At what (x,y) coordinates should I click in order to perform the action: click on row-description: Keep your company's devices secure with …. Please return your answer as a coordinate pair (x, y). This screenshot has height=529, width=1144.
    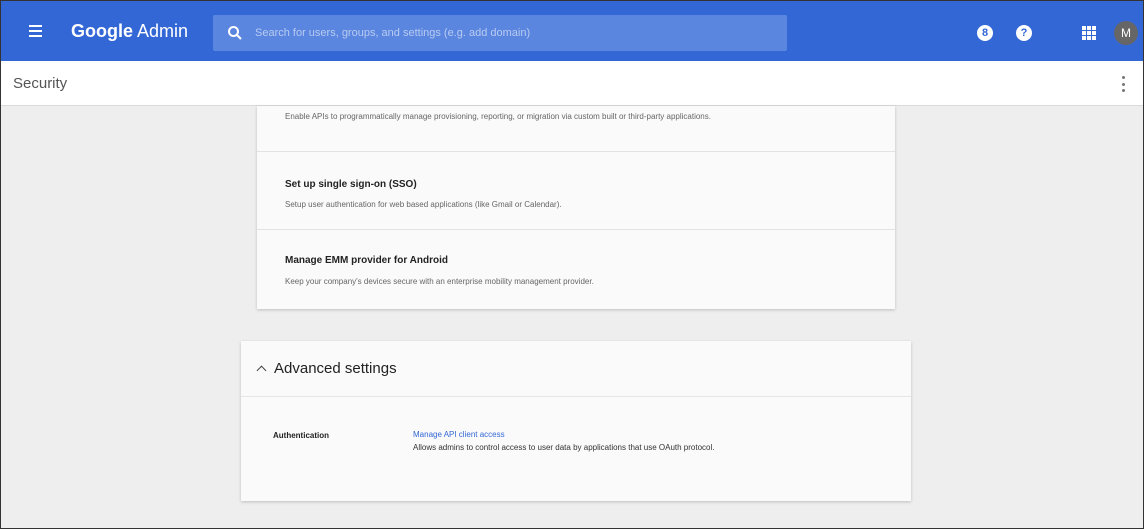
    Looking at the image, I should click on (439, 281).